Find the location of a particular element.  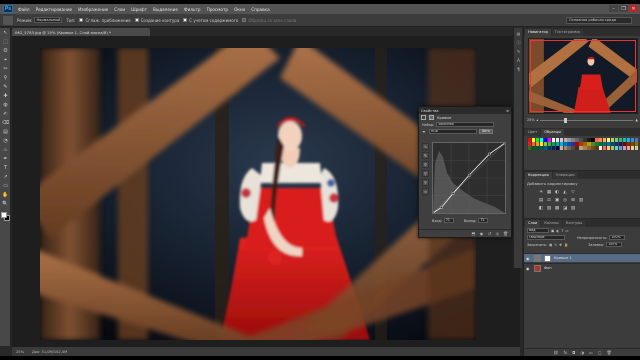

blend-mode-select: Обычные is located at coordinates (546, 237).